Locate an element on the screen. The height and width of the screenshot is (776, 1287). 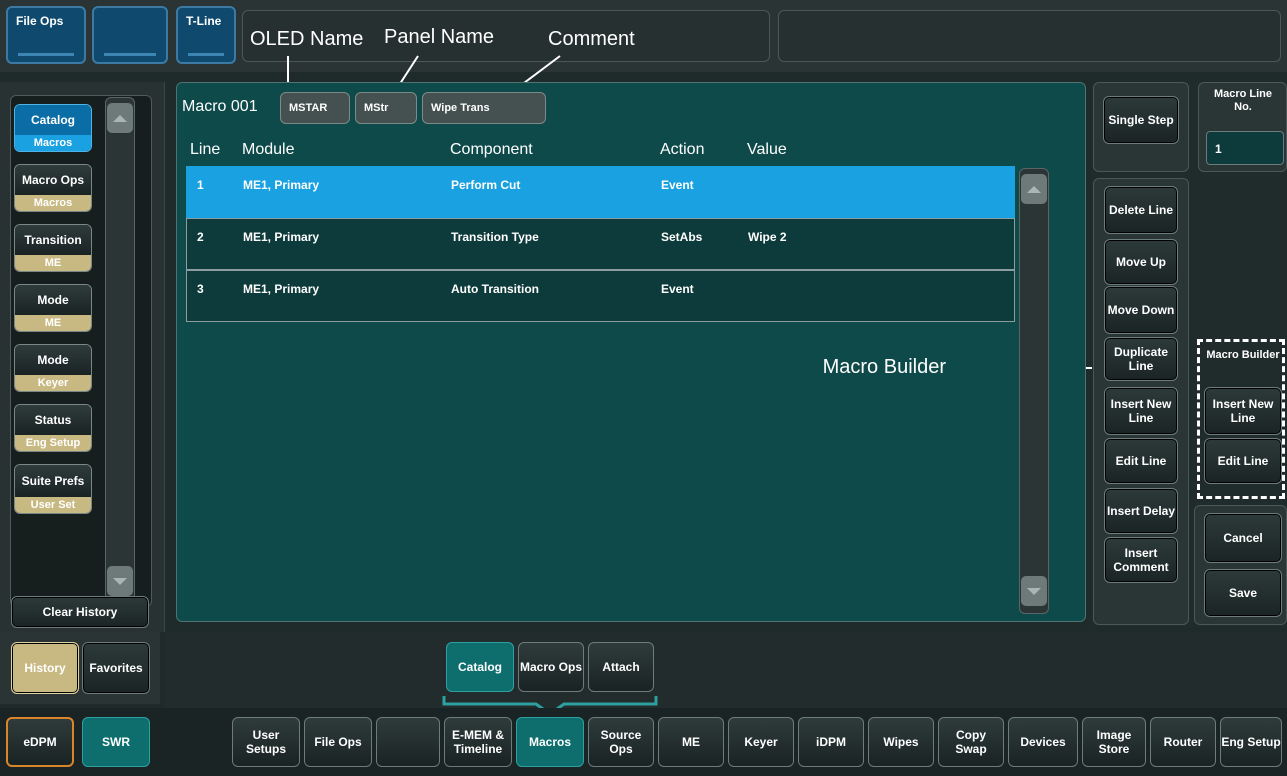
insert-comment-label: Insert Comment is located at coordinates (1141, 560).